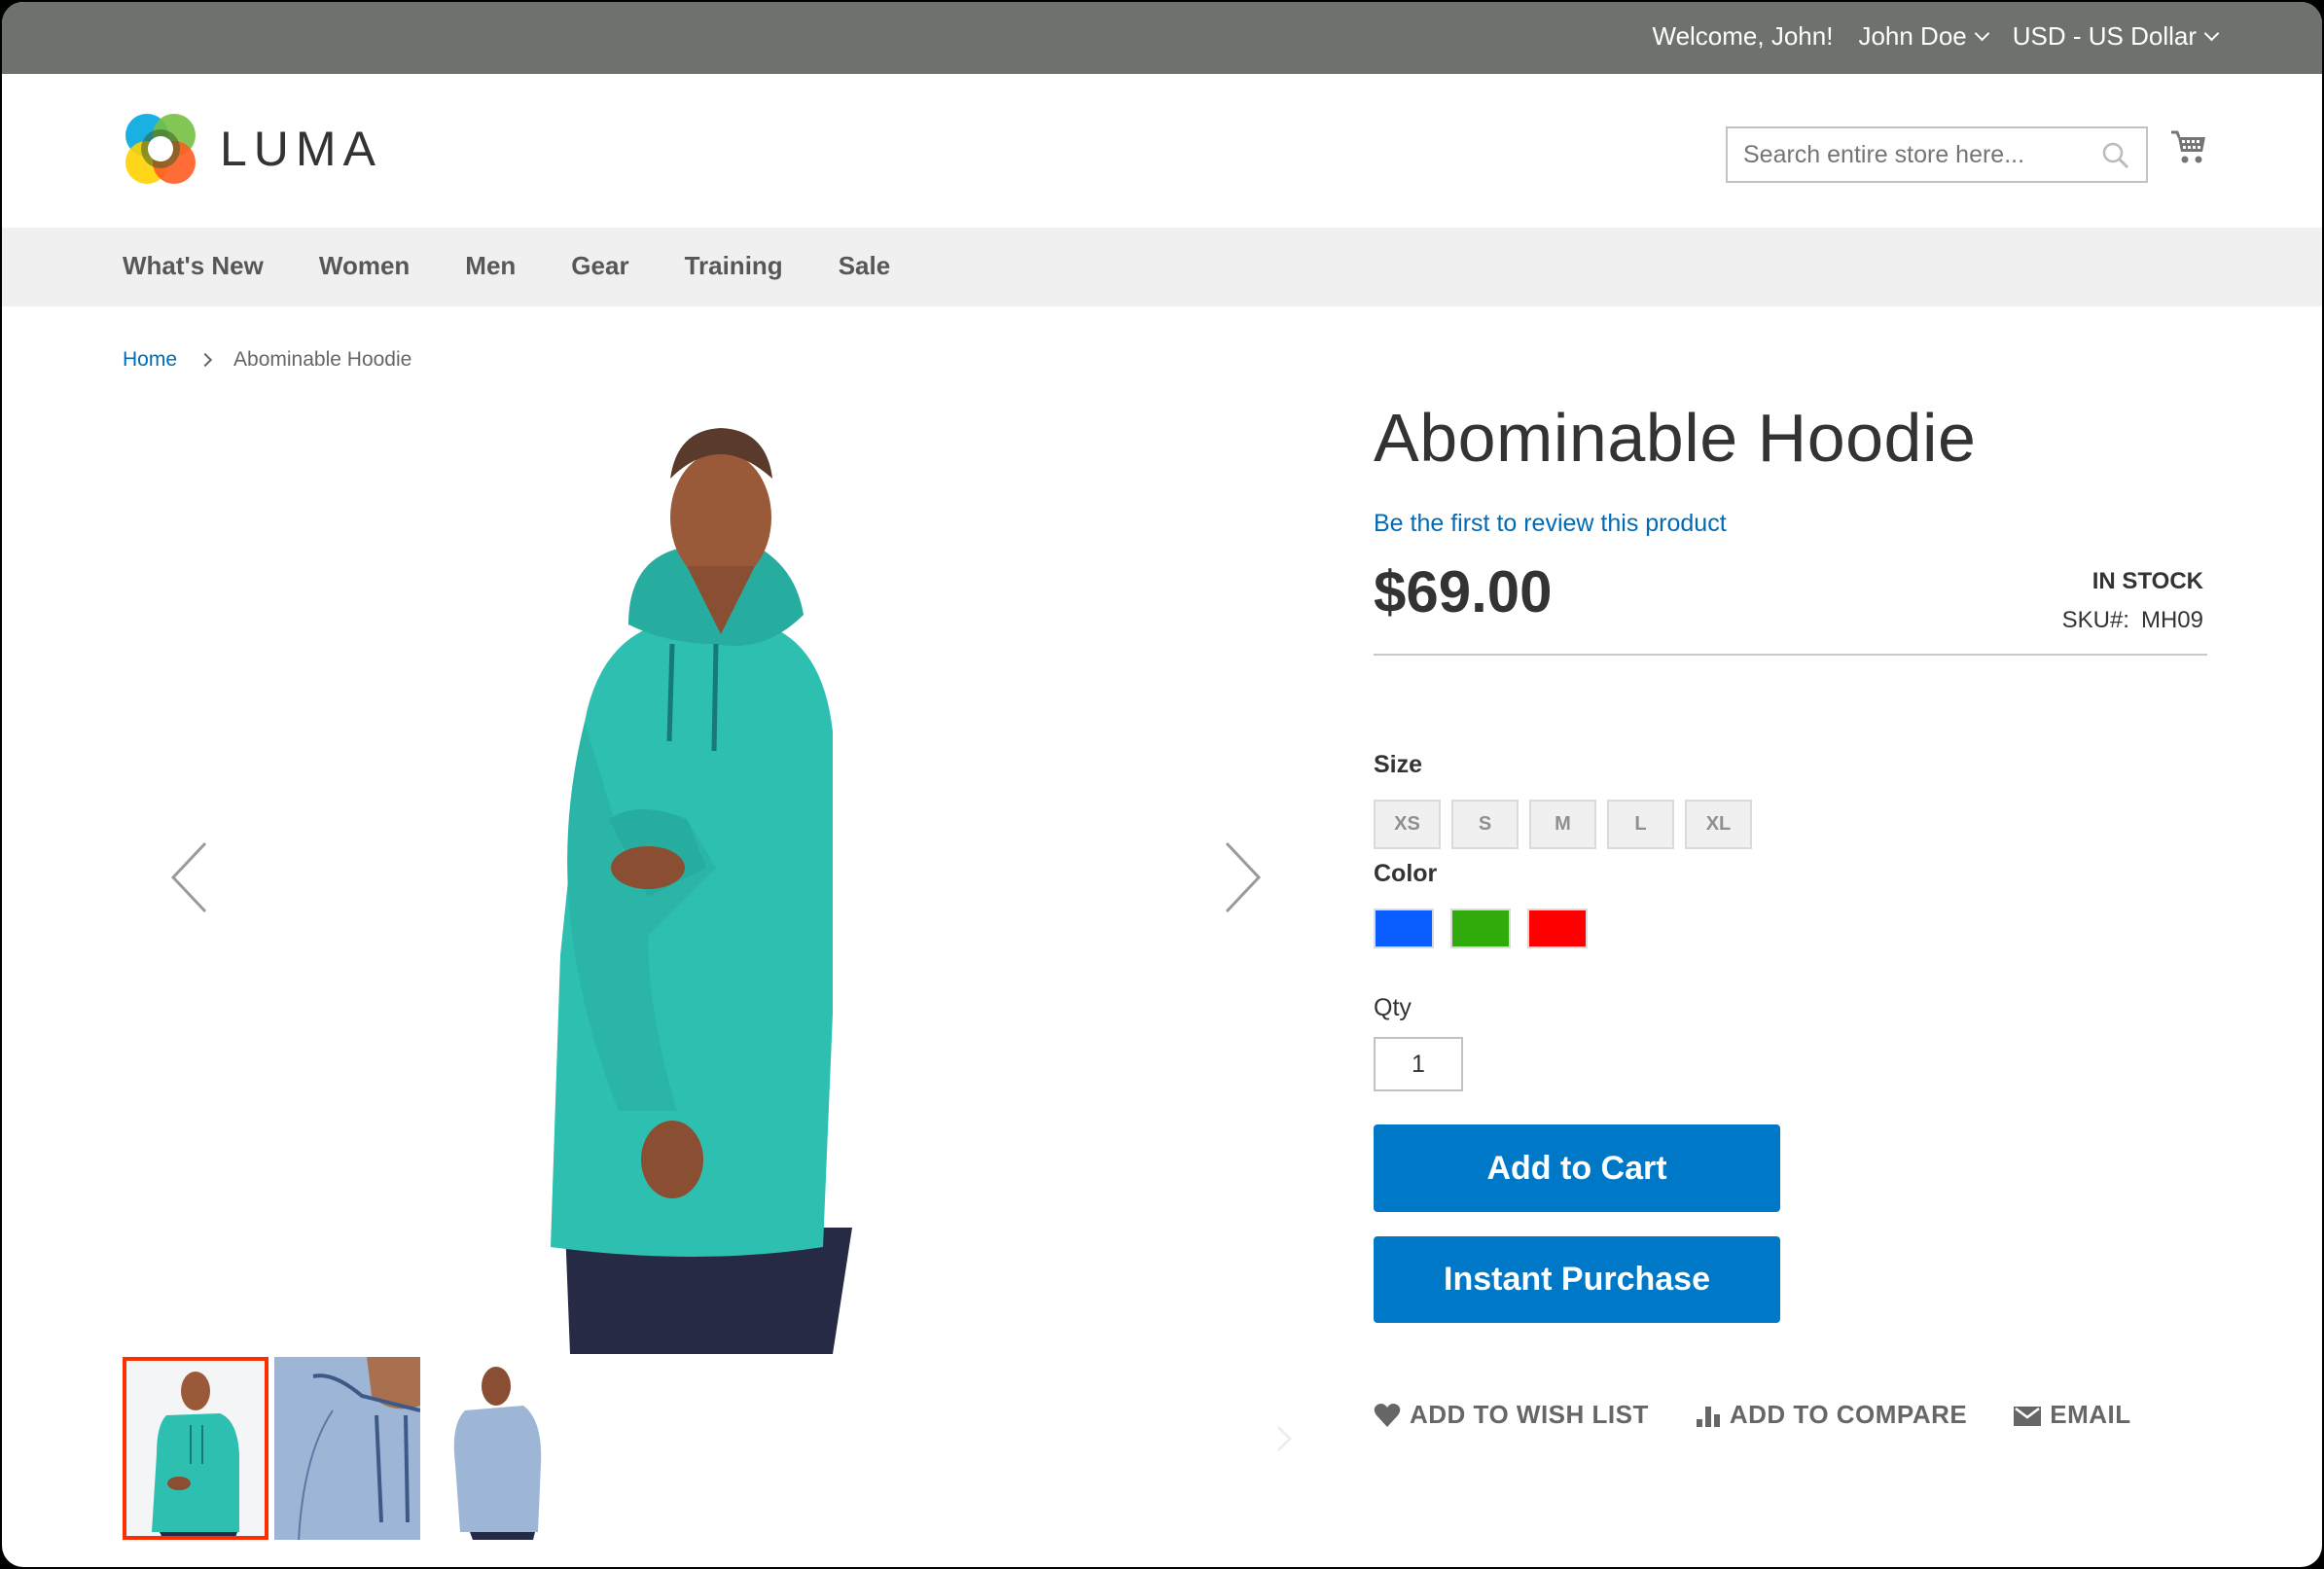  What do you see at coordinates (2132, 620) in the screenshot?
I see `product-sku: SKU#: MH09` at bounding box center [2132, 620].